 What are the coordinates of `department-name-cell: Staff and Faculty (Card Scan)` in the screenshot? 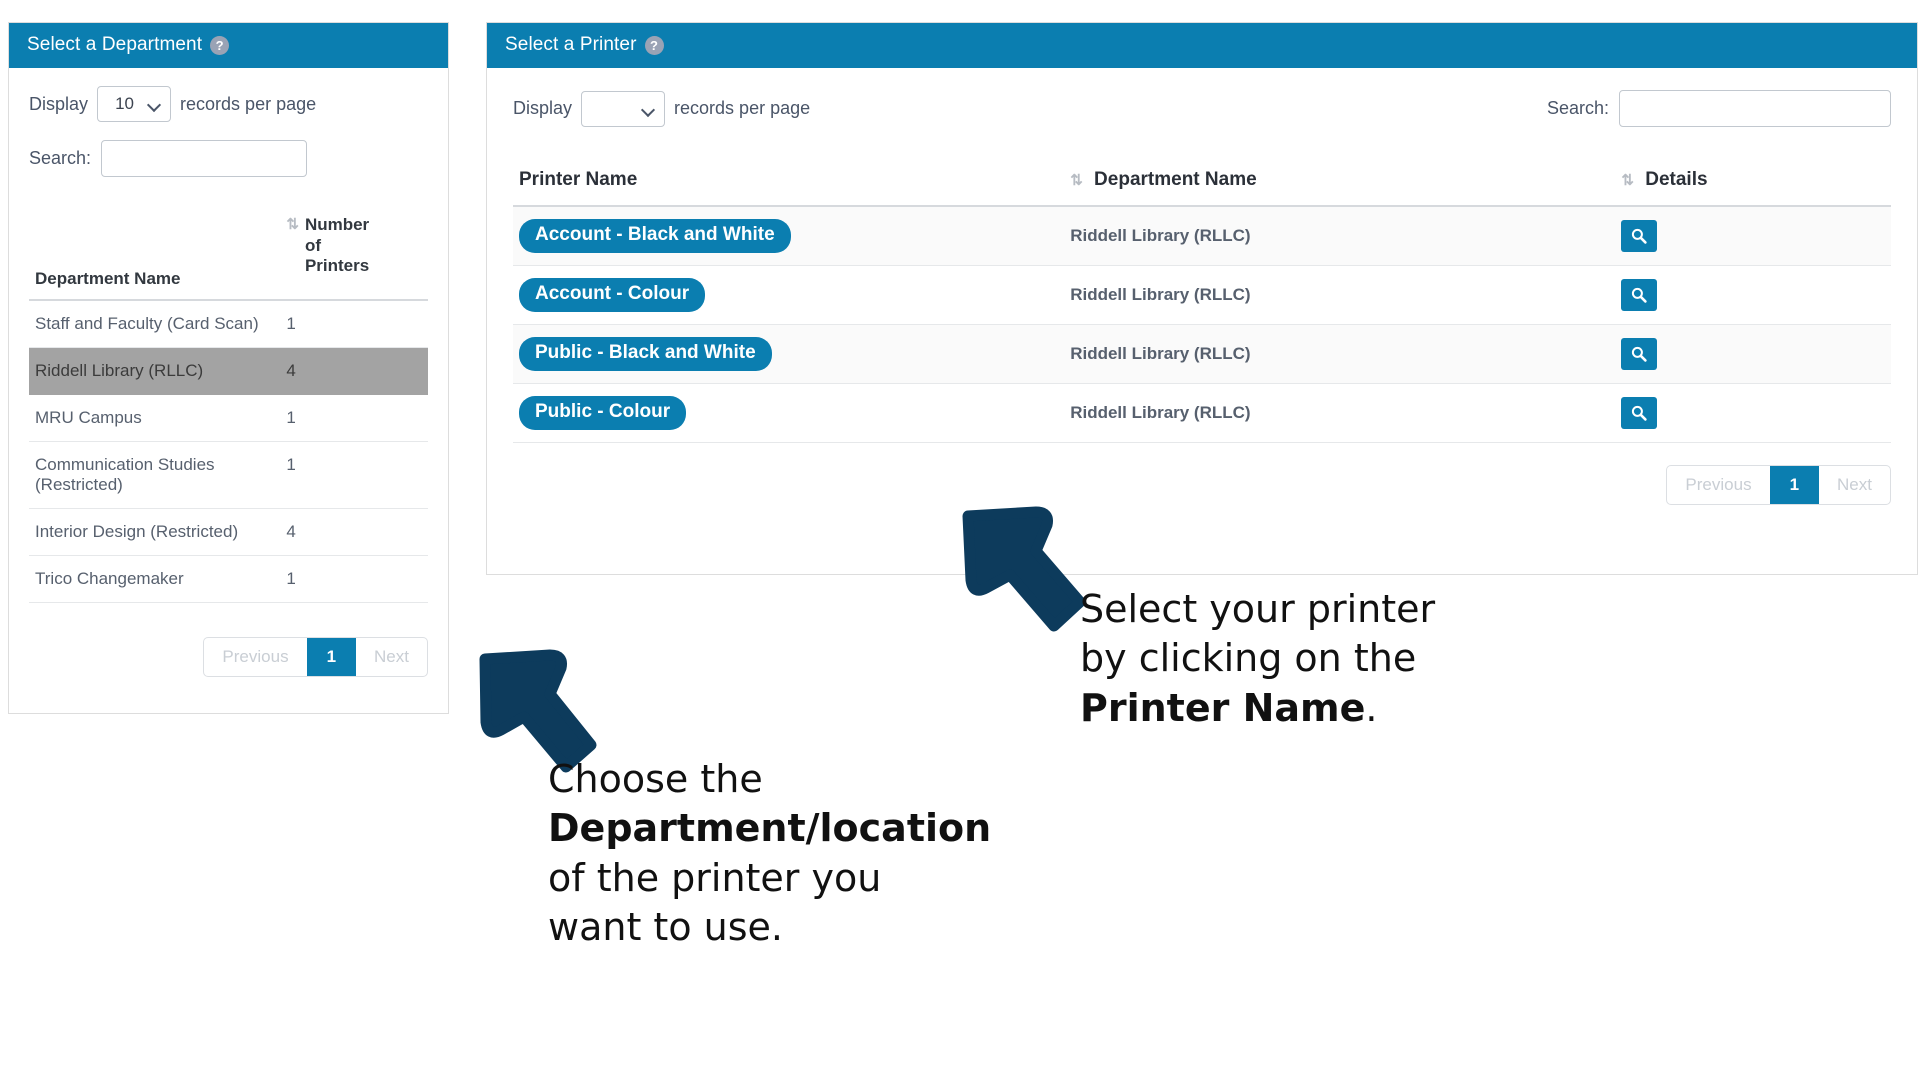 It's located at (155, 324).